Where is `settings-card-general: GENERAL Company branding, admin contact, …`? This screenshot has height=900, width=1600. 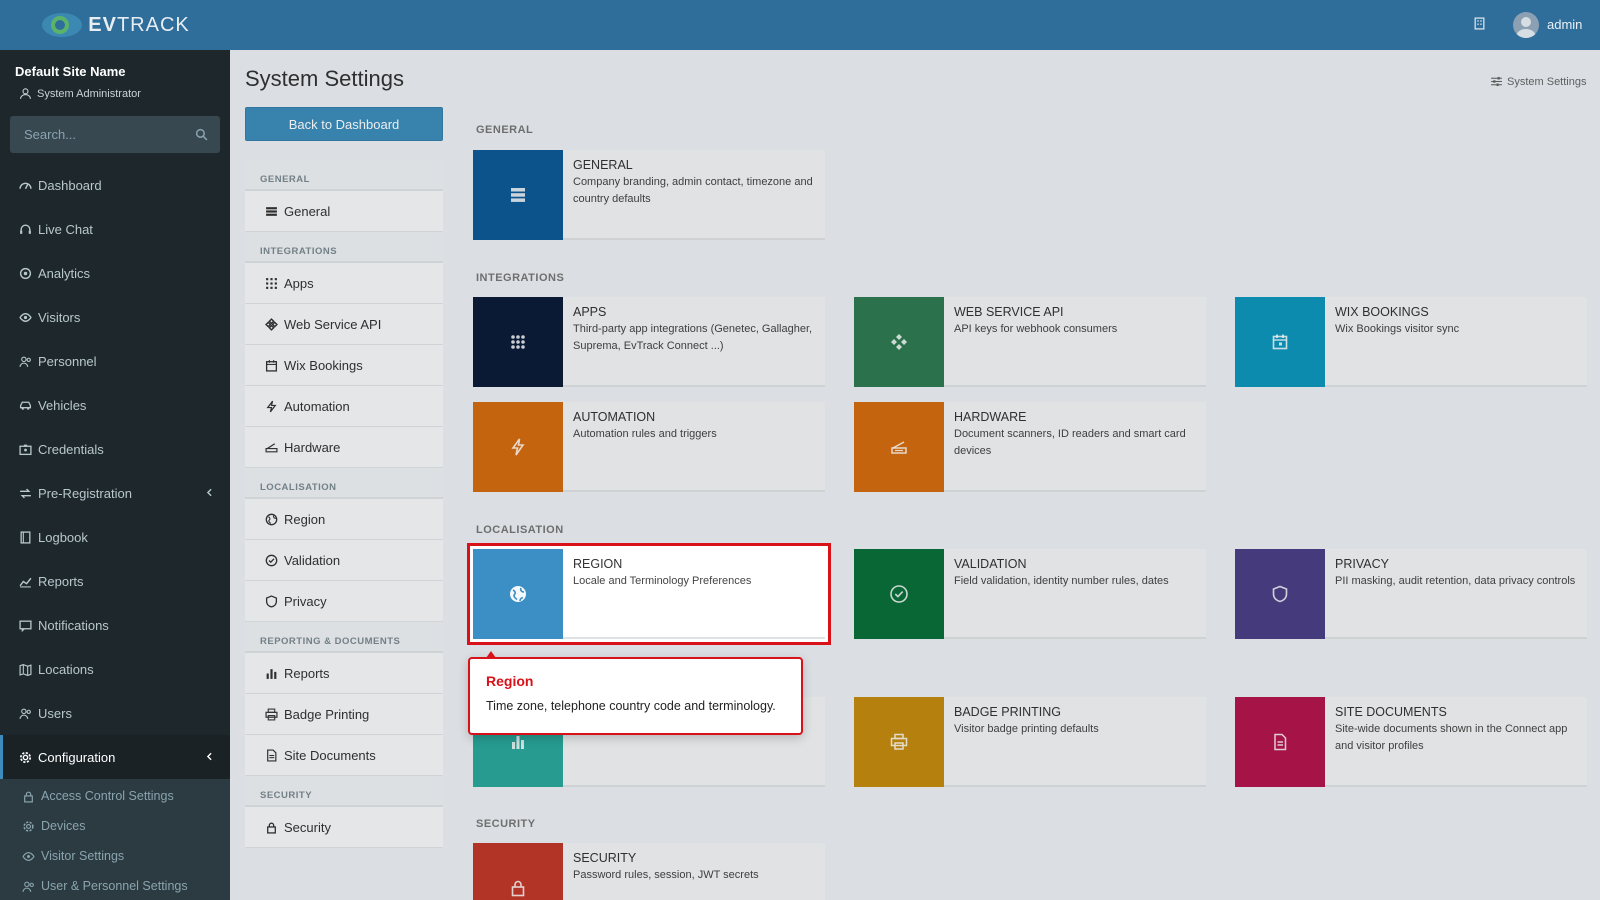
settings-card-general: GENERAL Company branding, admin contact, … is located at coordinates (649, 195).